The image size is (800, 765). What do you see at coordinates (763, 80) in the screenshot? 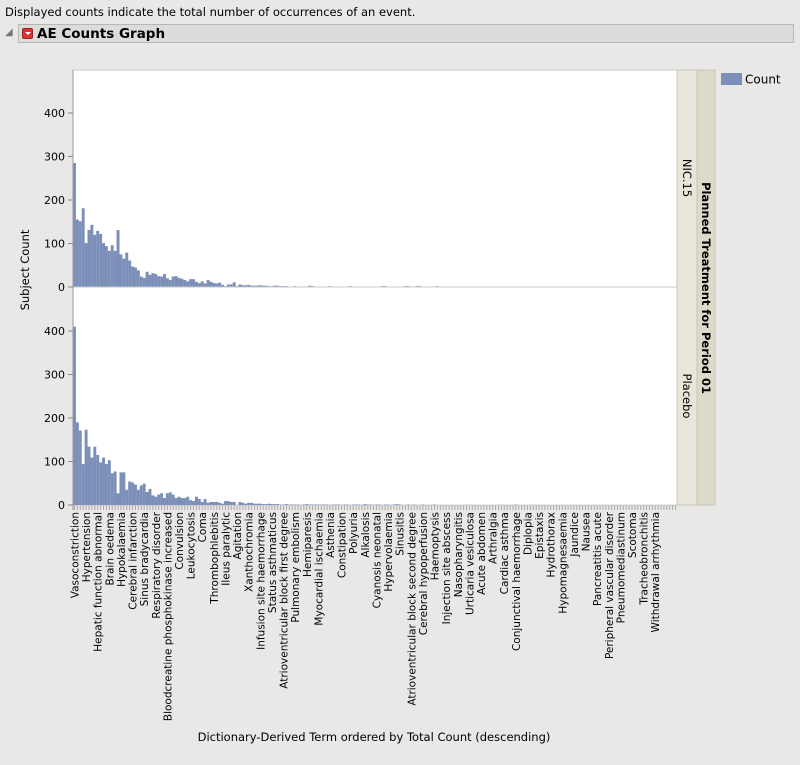
I see `legend-label: Count` at bounding box center [763, 80].